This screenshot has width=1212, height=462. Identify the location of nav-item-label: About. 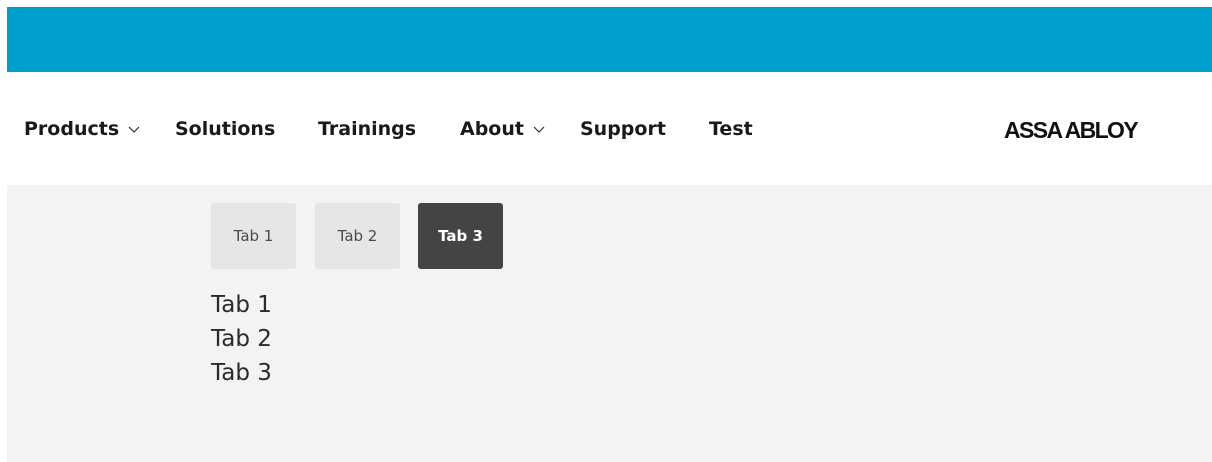
(492, 129).